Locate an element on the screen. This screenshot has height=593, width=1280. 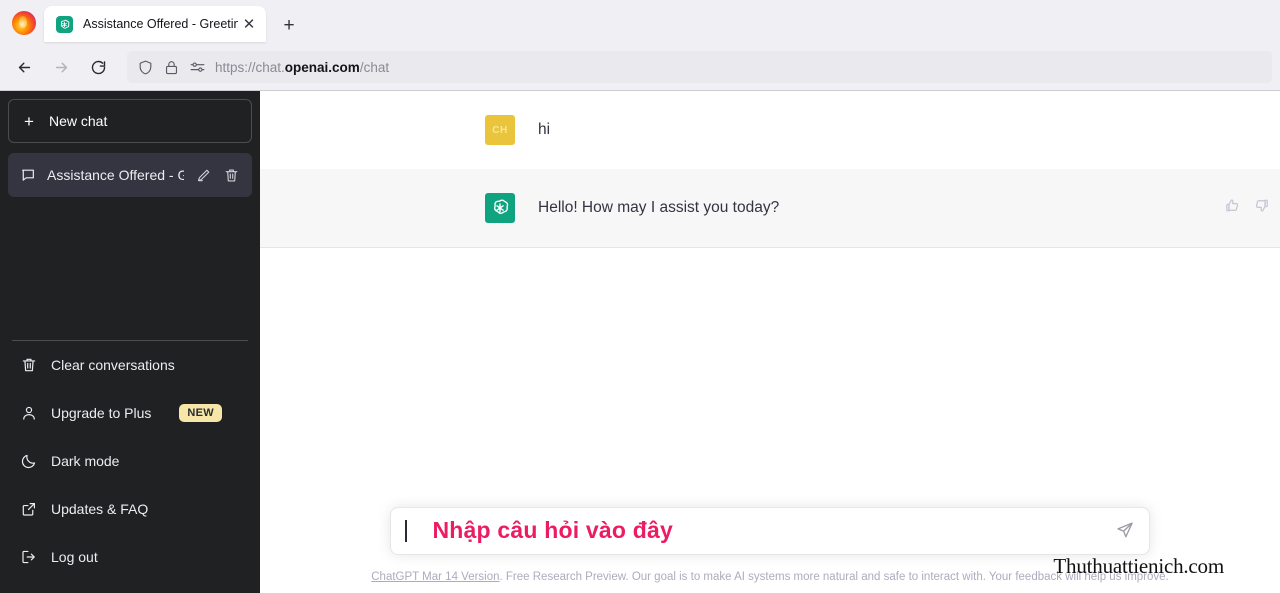
status-badge: NEW is located at coordinates (200, 413).